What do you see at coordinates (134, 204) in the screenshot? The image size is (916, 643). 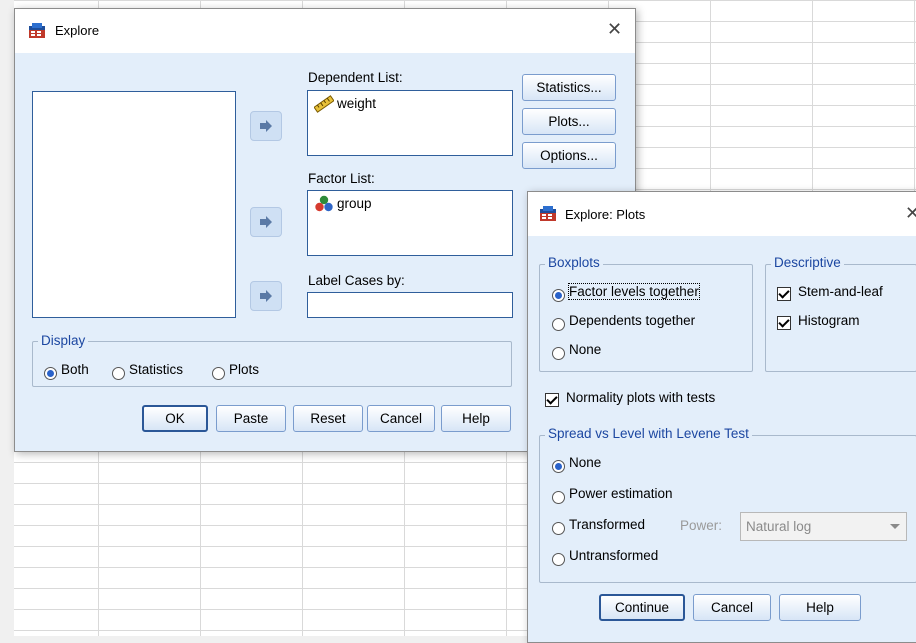 I see `source-variable-list` at bounding box center [134, 204].